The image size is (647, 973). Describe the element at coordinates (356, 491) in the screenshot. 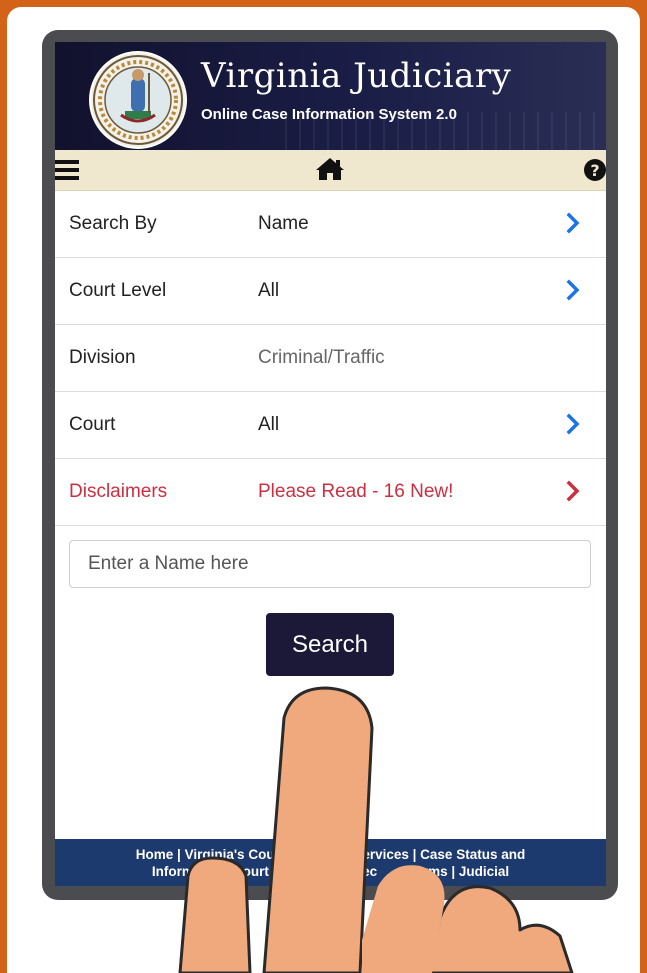

I see `disclaimers-value: Please Read - 16 New!` at that location.